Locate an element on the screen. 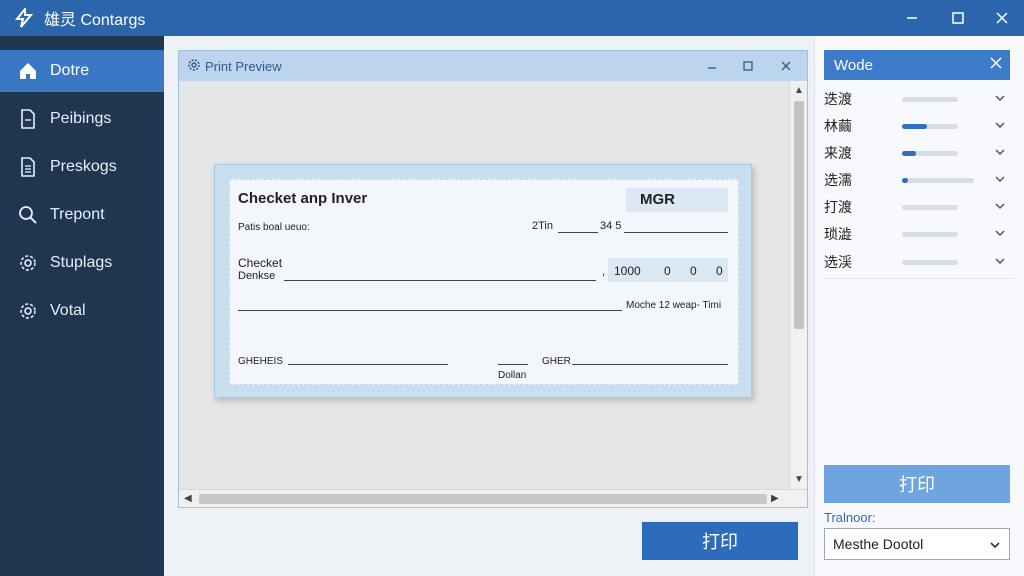 The image size is (1024, 576). payee-label: Checket is located at coordinates (260, 263).